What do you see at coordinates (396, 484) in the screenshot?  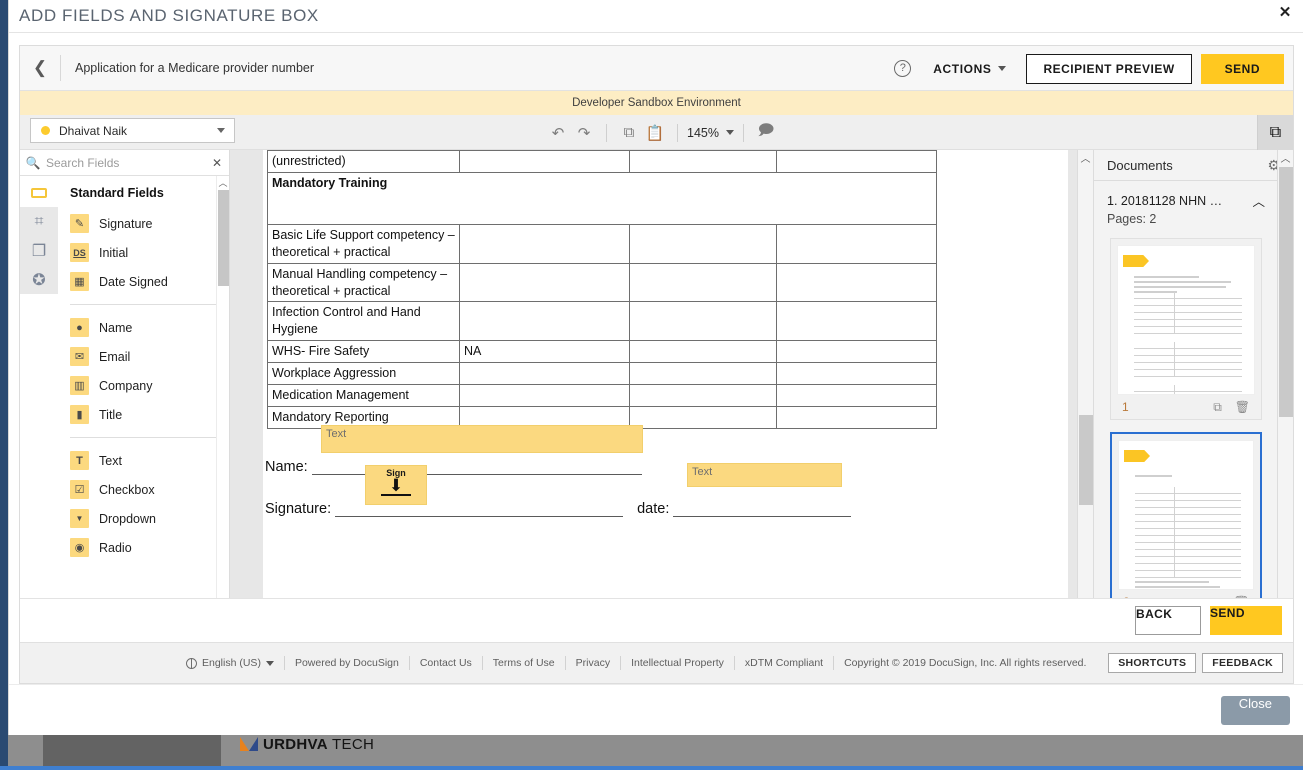 I see `sign-here-tag: Sign ⬇` at bounding box center [396, 484].